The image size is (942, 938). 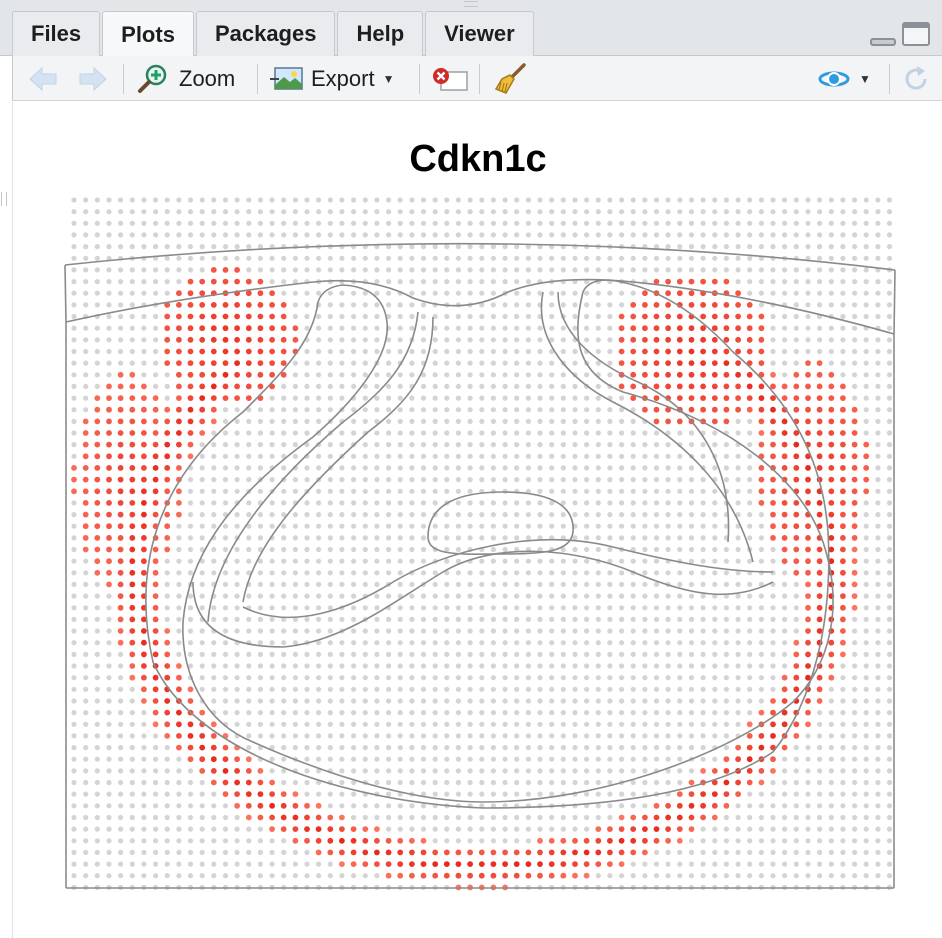 What do you see at coordinates (916, 34) in the screenshot?
I see `maximize-pane-button` at bounding box center [916, 34].